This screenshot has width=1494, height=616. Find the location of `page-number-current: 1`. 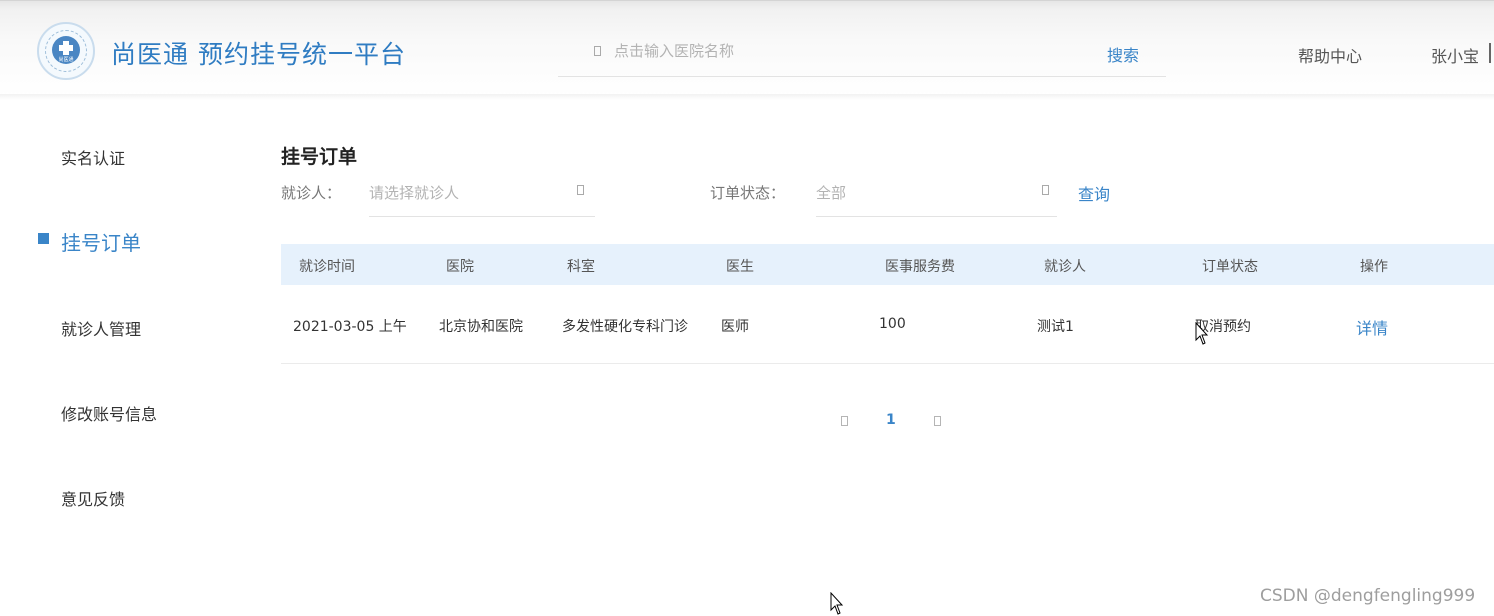

page-number-current: 1 is located at coordinates (891, 420).